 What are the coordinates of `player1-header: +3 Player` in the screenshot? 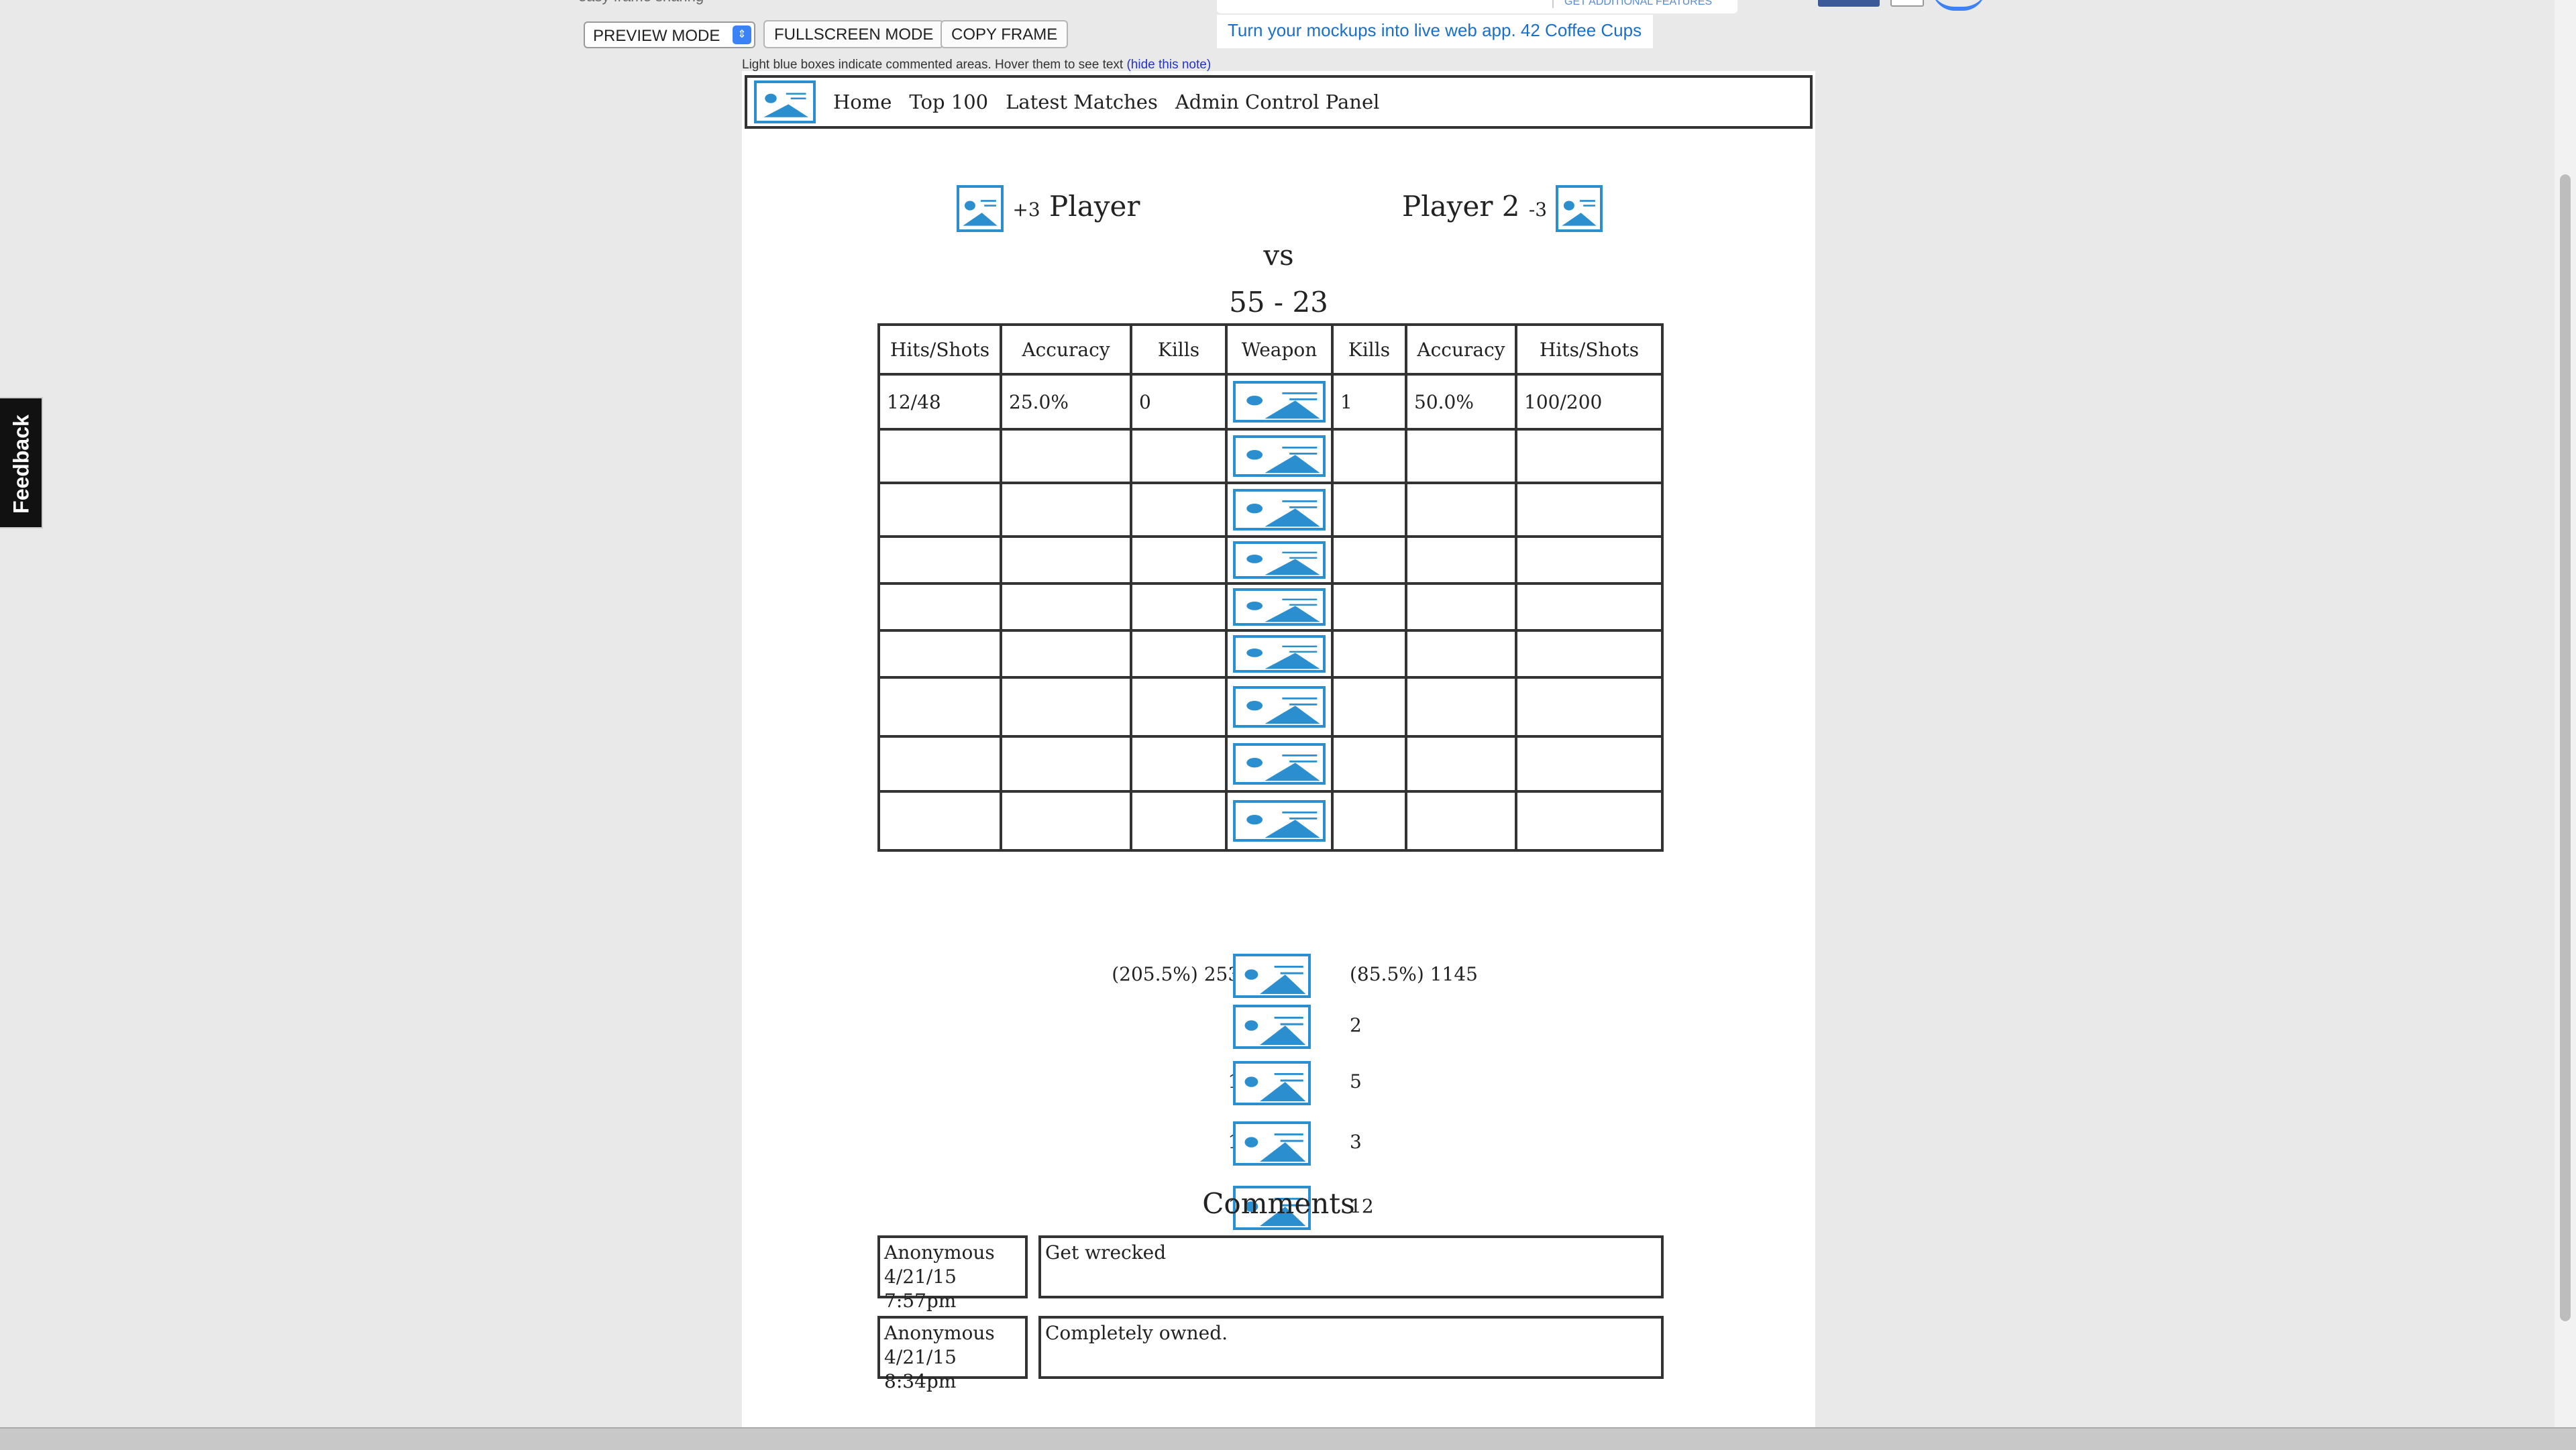 It's located at (1048, 208).